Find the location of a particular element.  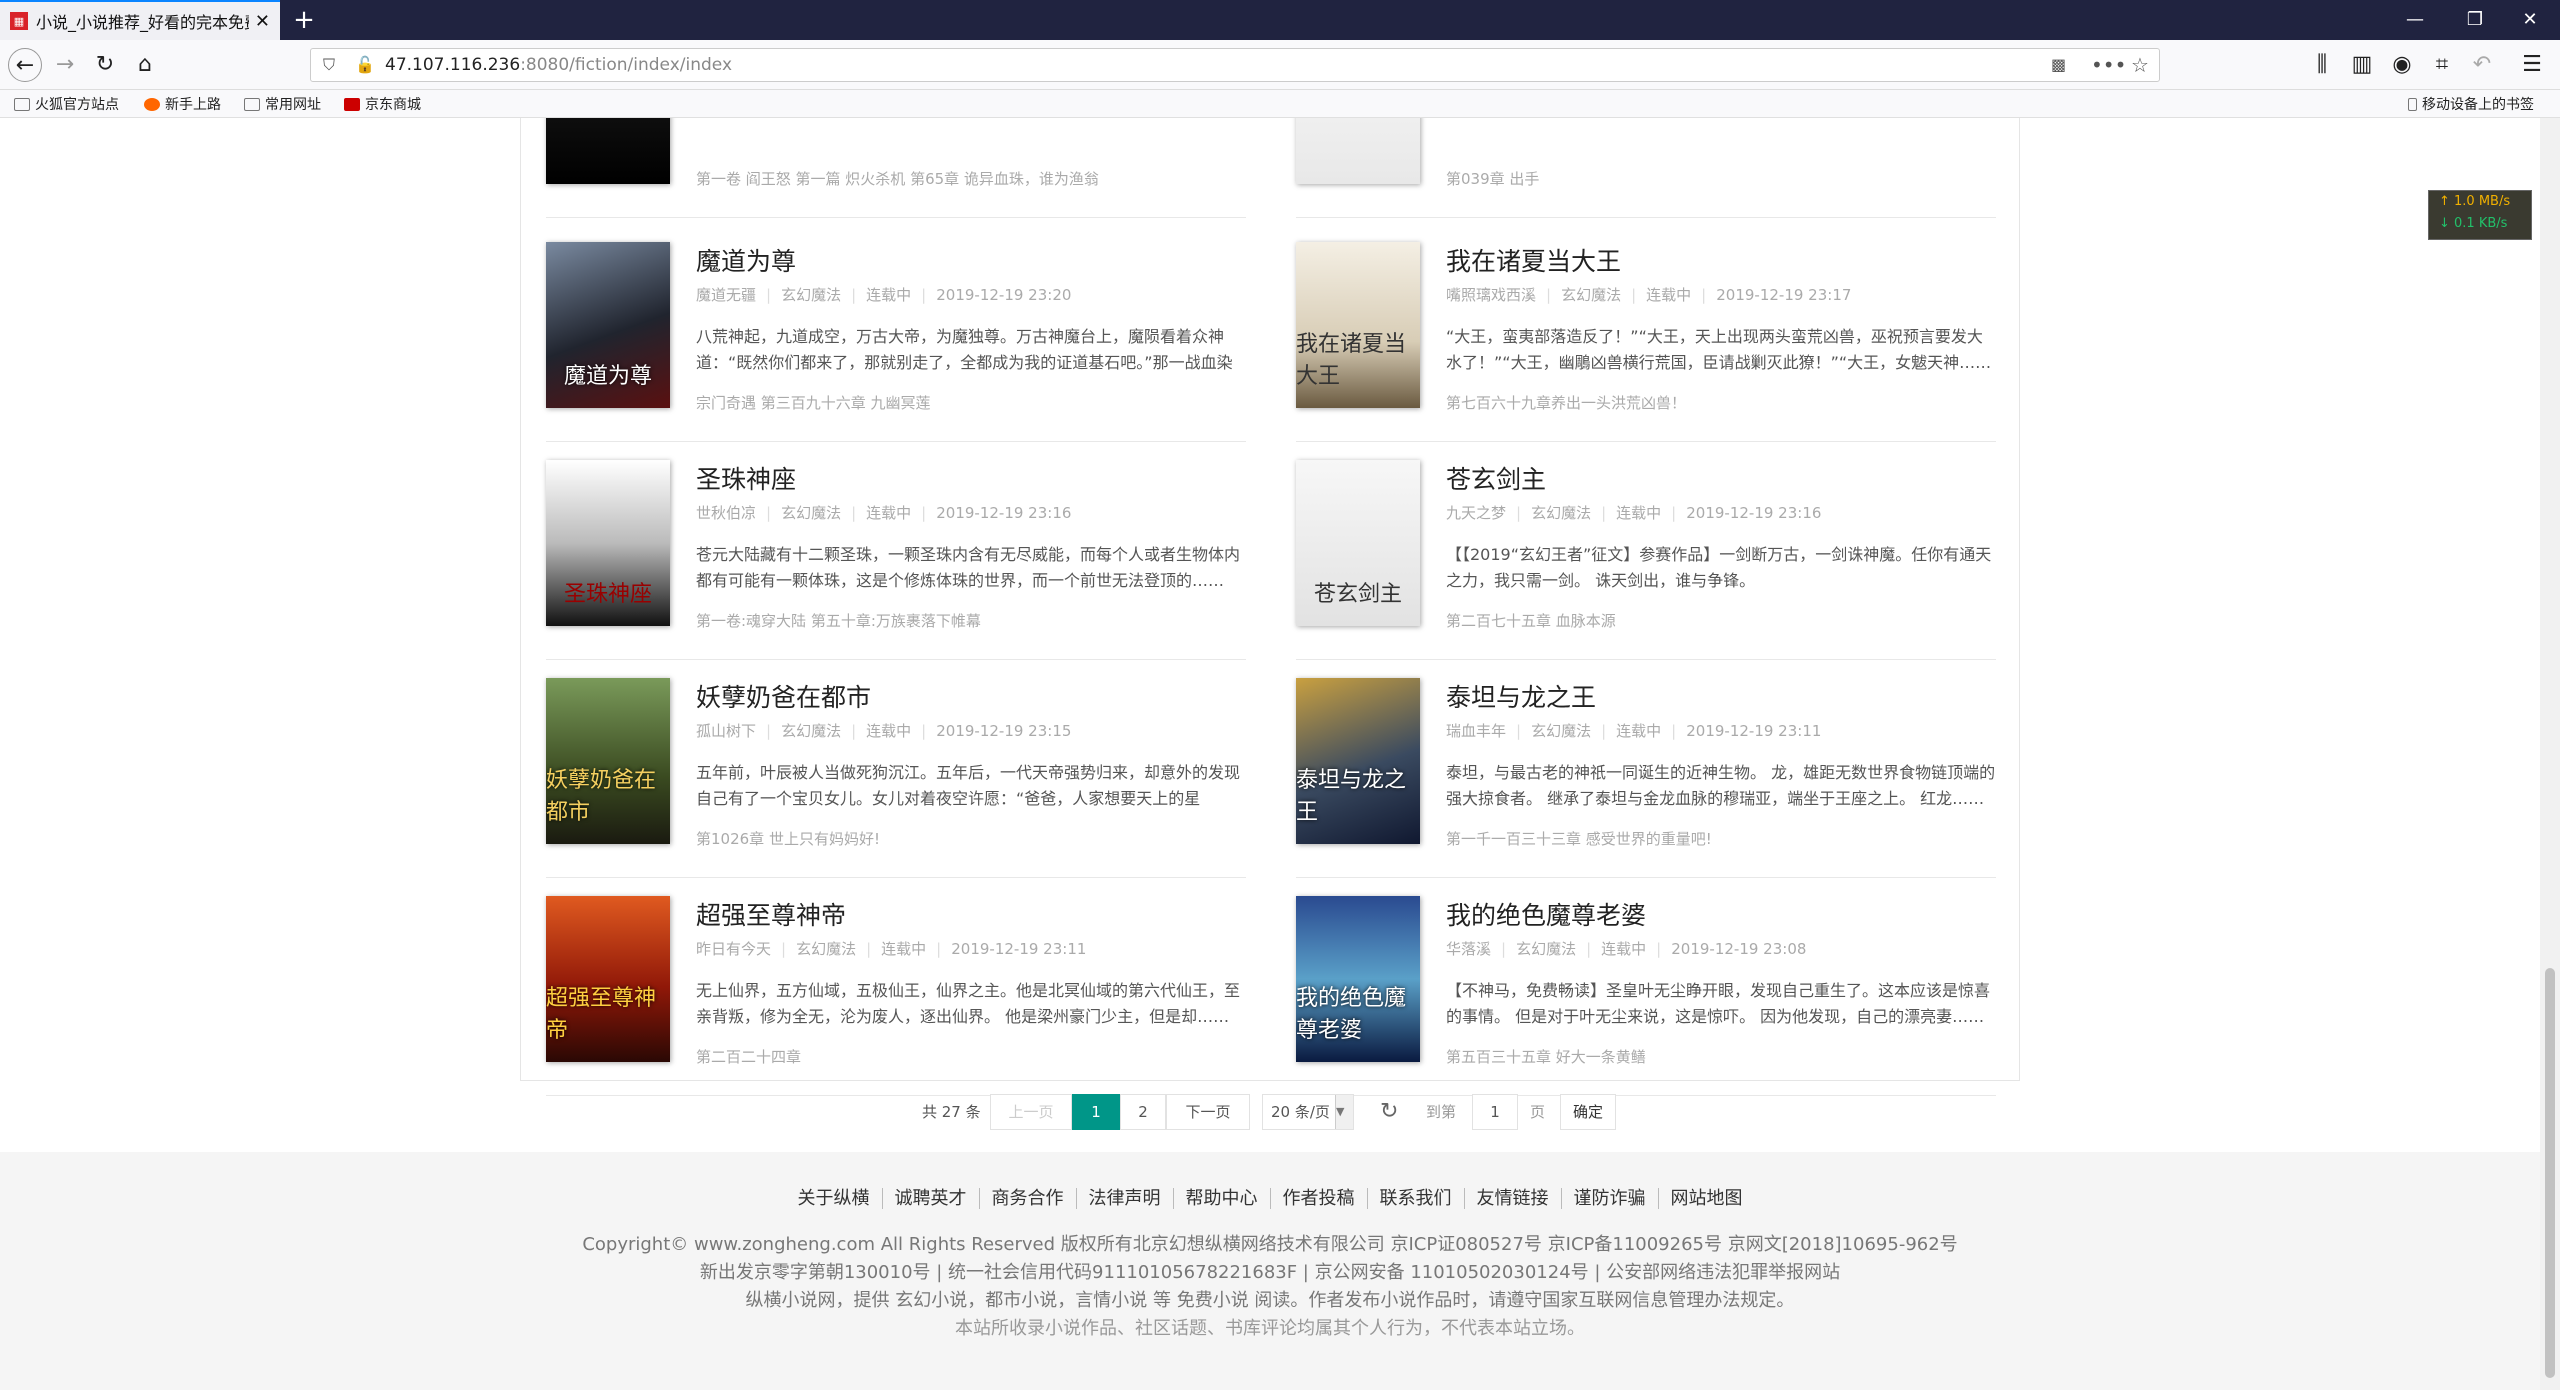

book-author: 华落溪 is located at coordinates (1468, 949).